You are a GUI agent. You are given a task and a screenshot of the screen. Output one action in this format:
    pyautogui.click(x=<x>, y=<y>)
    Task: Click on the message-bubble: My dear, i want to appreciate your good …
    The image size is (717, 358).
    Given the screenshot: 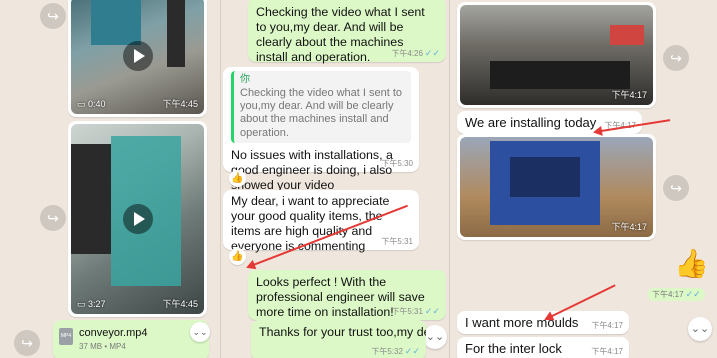 What is the action you would take?
    pyautogui.click(x=321, y=221)
    